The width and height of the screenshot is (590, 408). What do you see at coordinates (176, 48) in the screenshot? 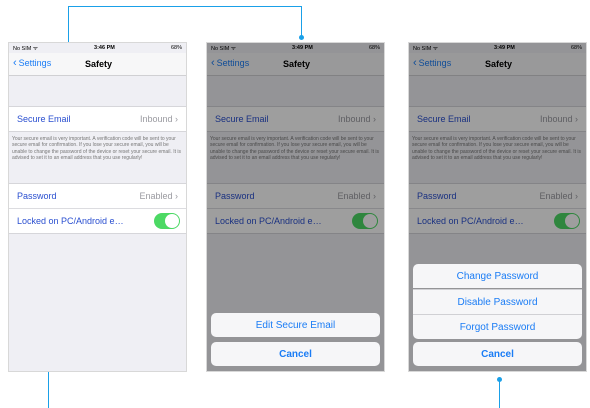
I see `battery: 68%` at bounding box center [176, 48].